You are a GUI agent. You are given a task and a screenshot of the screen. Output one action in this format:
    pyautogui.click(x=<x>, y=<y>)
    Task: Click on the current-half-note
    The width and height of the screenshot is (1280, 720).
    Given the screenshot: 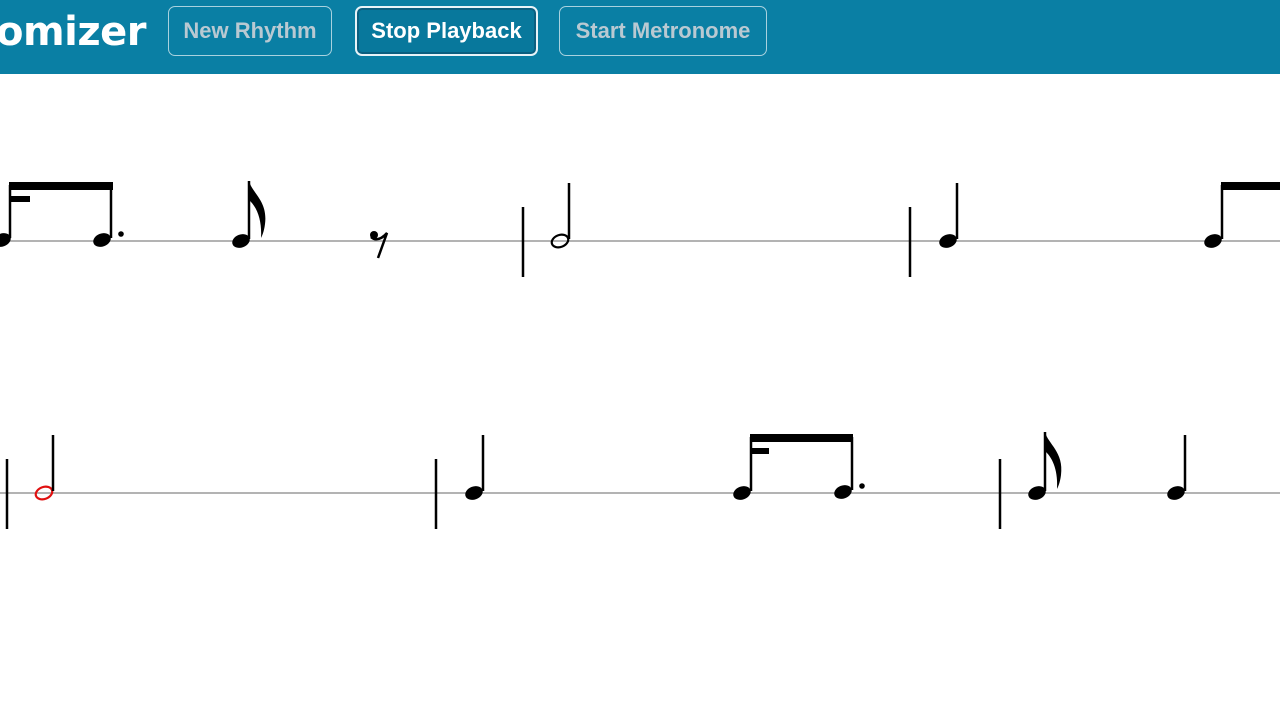 What is the action you would take?
    pyautogui.click(x=44, y=468)
    